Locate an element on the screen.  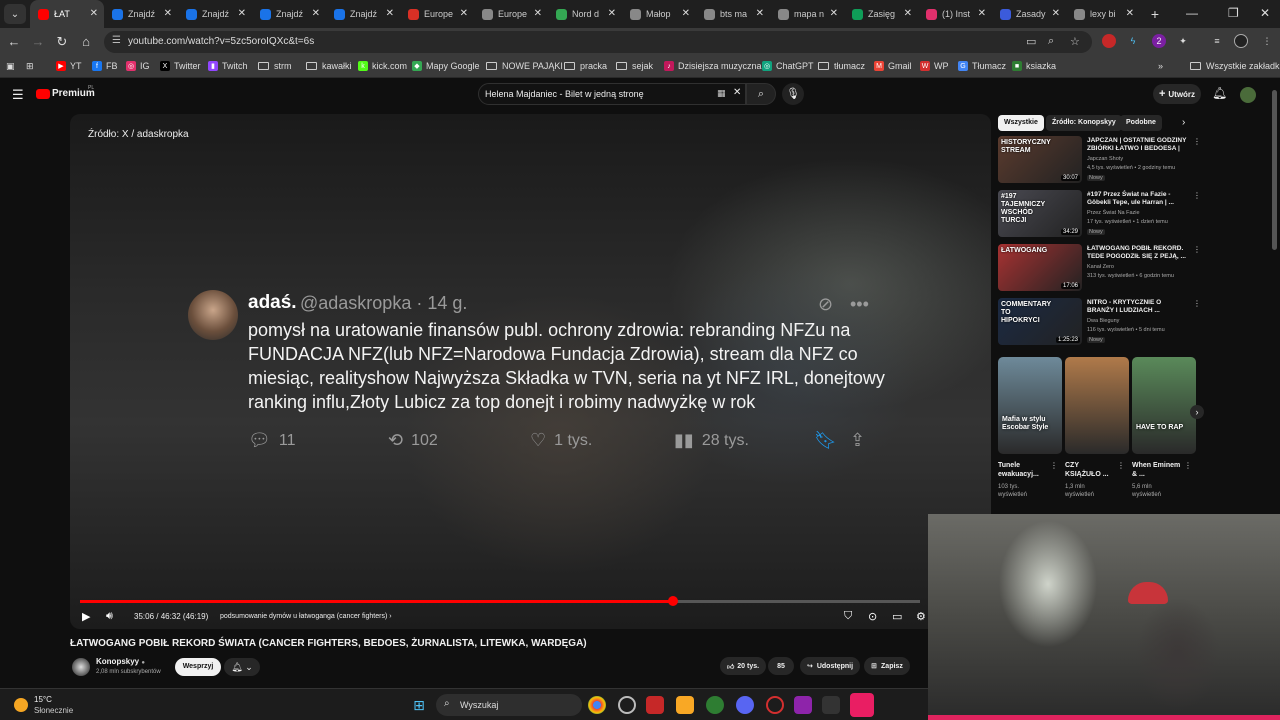
browser-tab: Nord d ✕ is located at coordinates (585, 14).